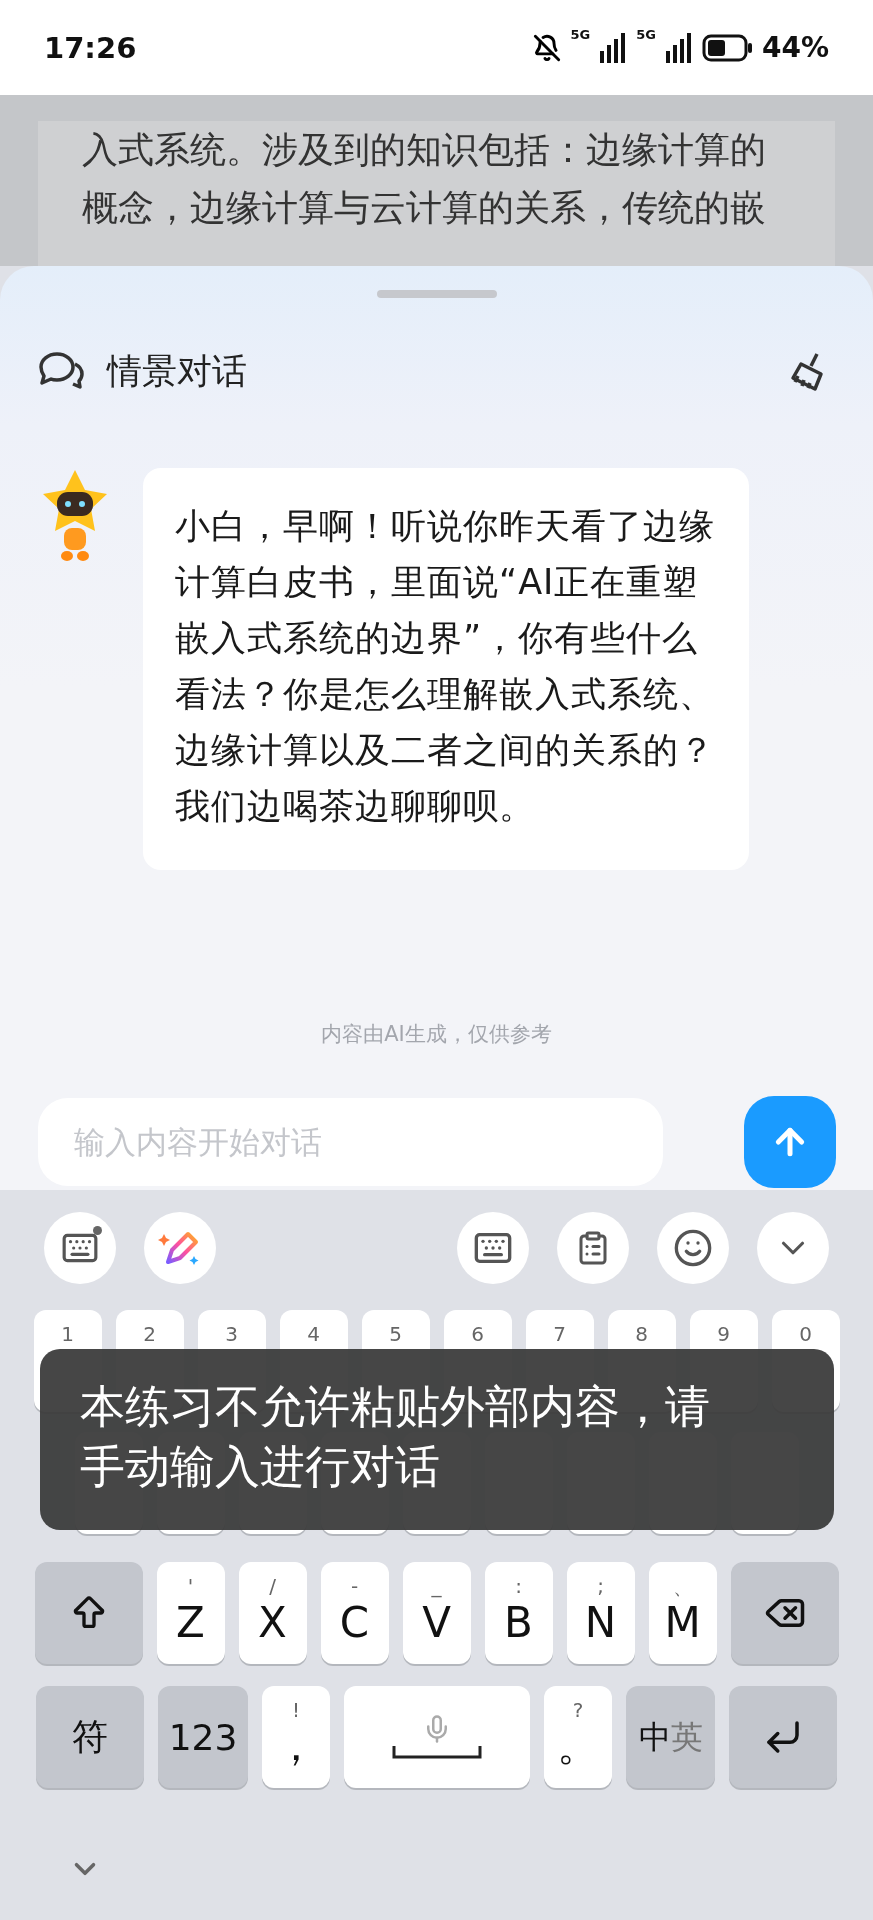  What do you see at coordinates (424, 150) in the screenshot?
I see `background-text-line: 入式系统。涉及到的知识包括：边缘计算的` at bounding box center [424, 150].